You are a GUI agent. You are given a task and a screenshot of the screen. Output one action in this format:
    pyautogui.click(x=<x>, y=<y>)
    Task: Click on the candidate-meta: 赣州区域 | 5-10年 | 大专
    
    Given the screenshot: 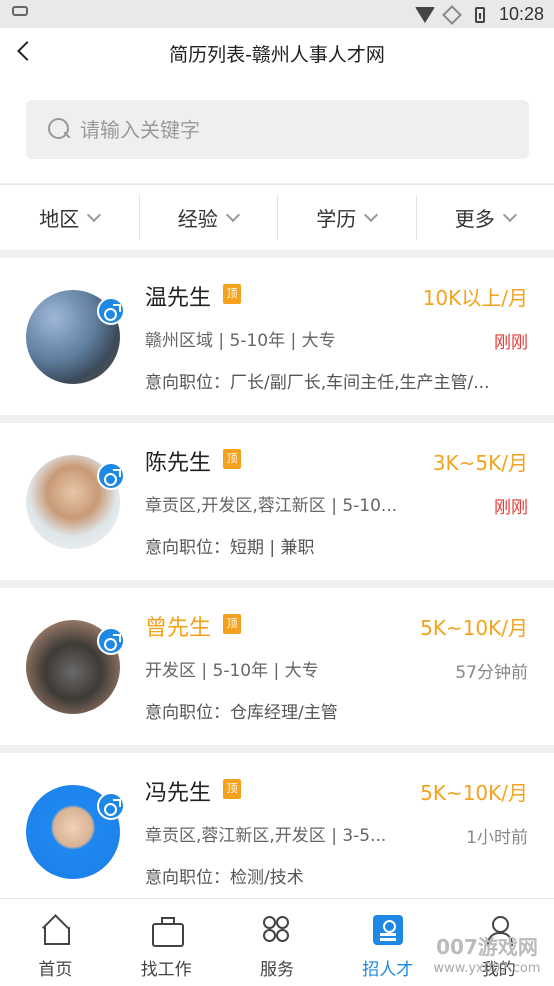 What is the action you would take?
    pyautogui.click(x=240, y=341)
    